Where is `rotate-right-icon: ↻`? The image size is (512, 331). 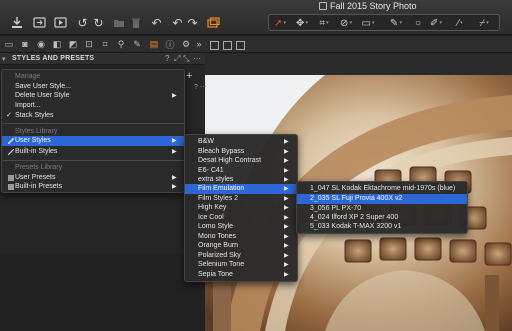
rotate-right-icon: ↻ is located at coordinates (98, 22).